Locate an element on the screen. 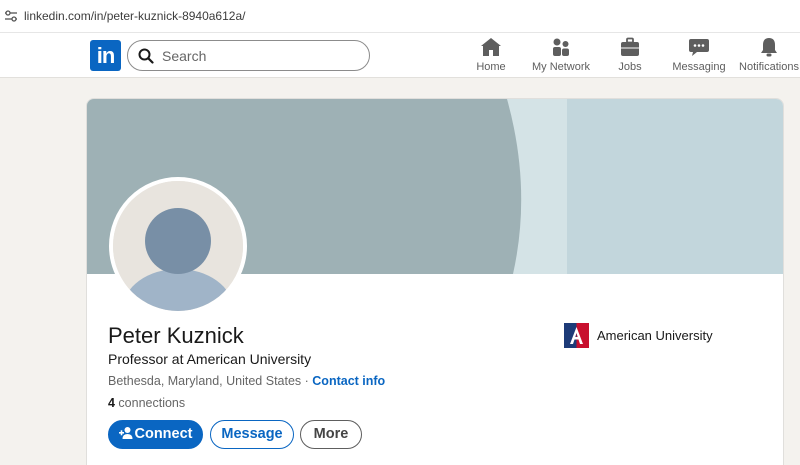 The width and height of the screenshot is (800, 465). profile-avatar is located at coordinates (178, 246).